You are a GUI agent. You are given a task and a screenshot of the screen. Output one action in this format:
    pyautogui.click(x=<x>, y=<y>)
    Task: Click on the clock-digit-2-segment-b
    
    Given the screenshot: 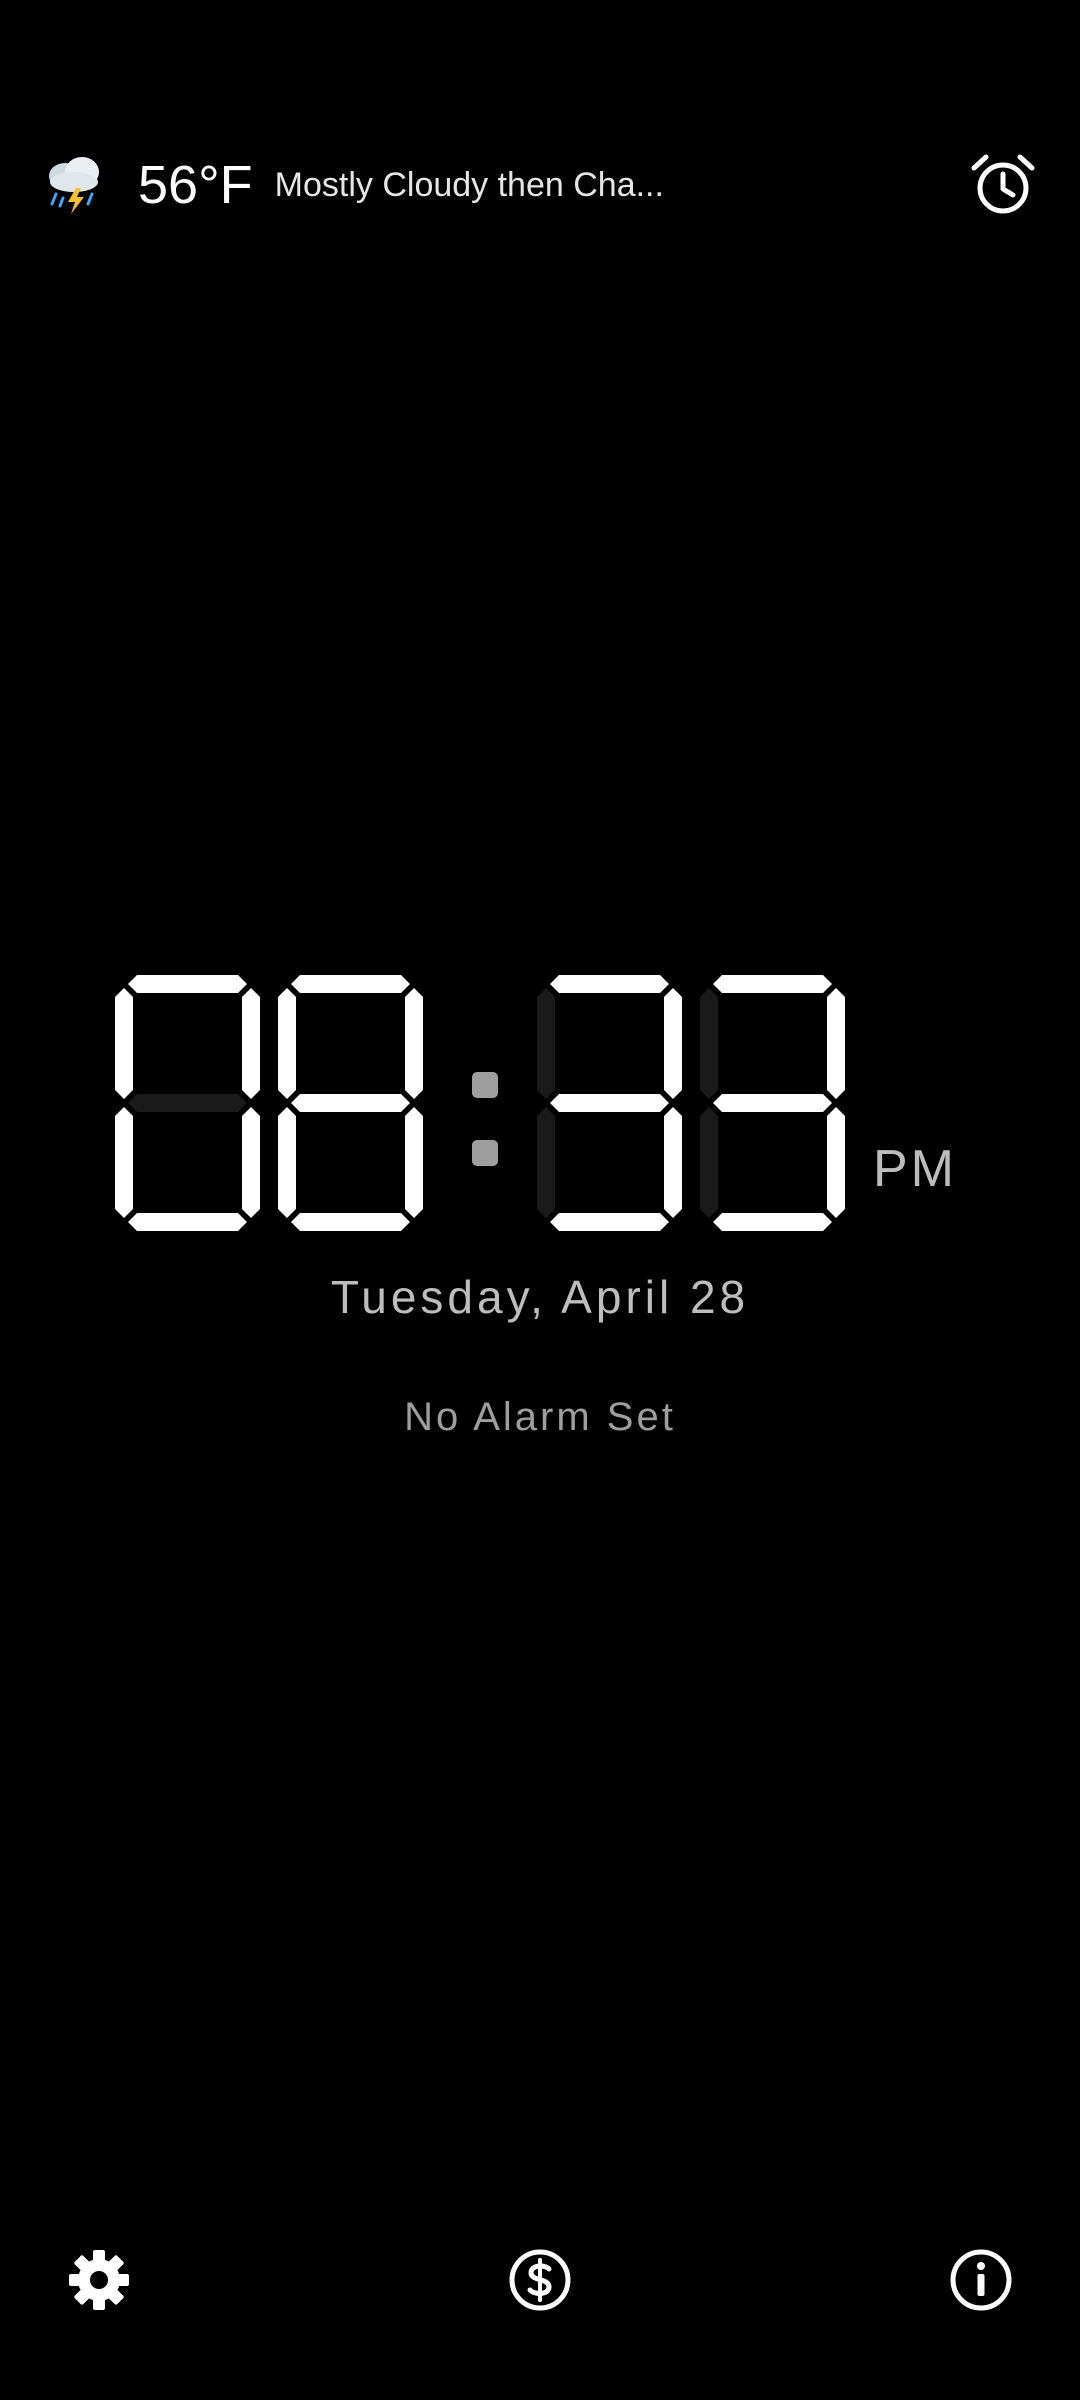 What is the action you would take?
    pyautogui.click(x=414, y=1043)
    